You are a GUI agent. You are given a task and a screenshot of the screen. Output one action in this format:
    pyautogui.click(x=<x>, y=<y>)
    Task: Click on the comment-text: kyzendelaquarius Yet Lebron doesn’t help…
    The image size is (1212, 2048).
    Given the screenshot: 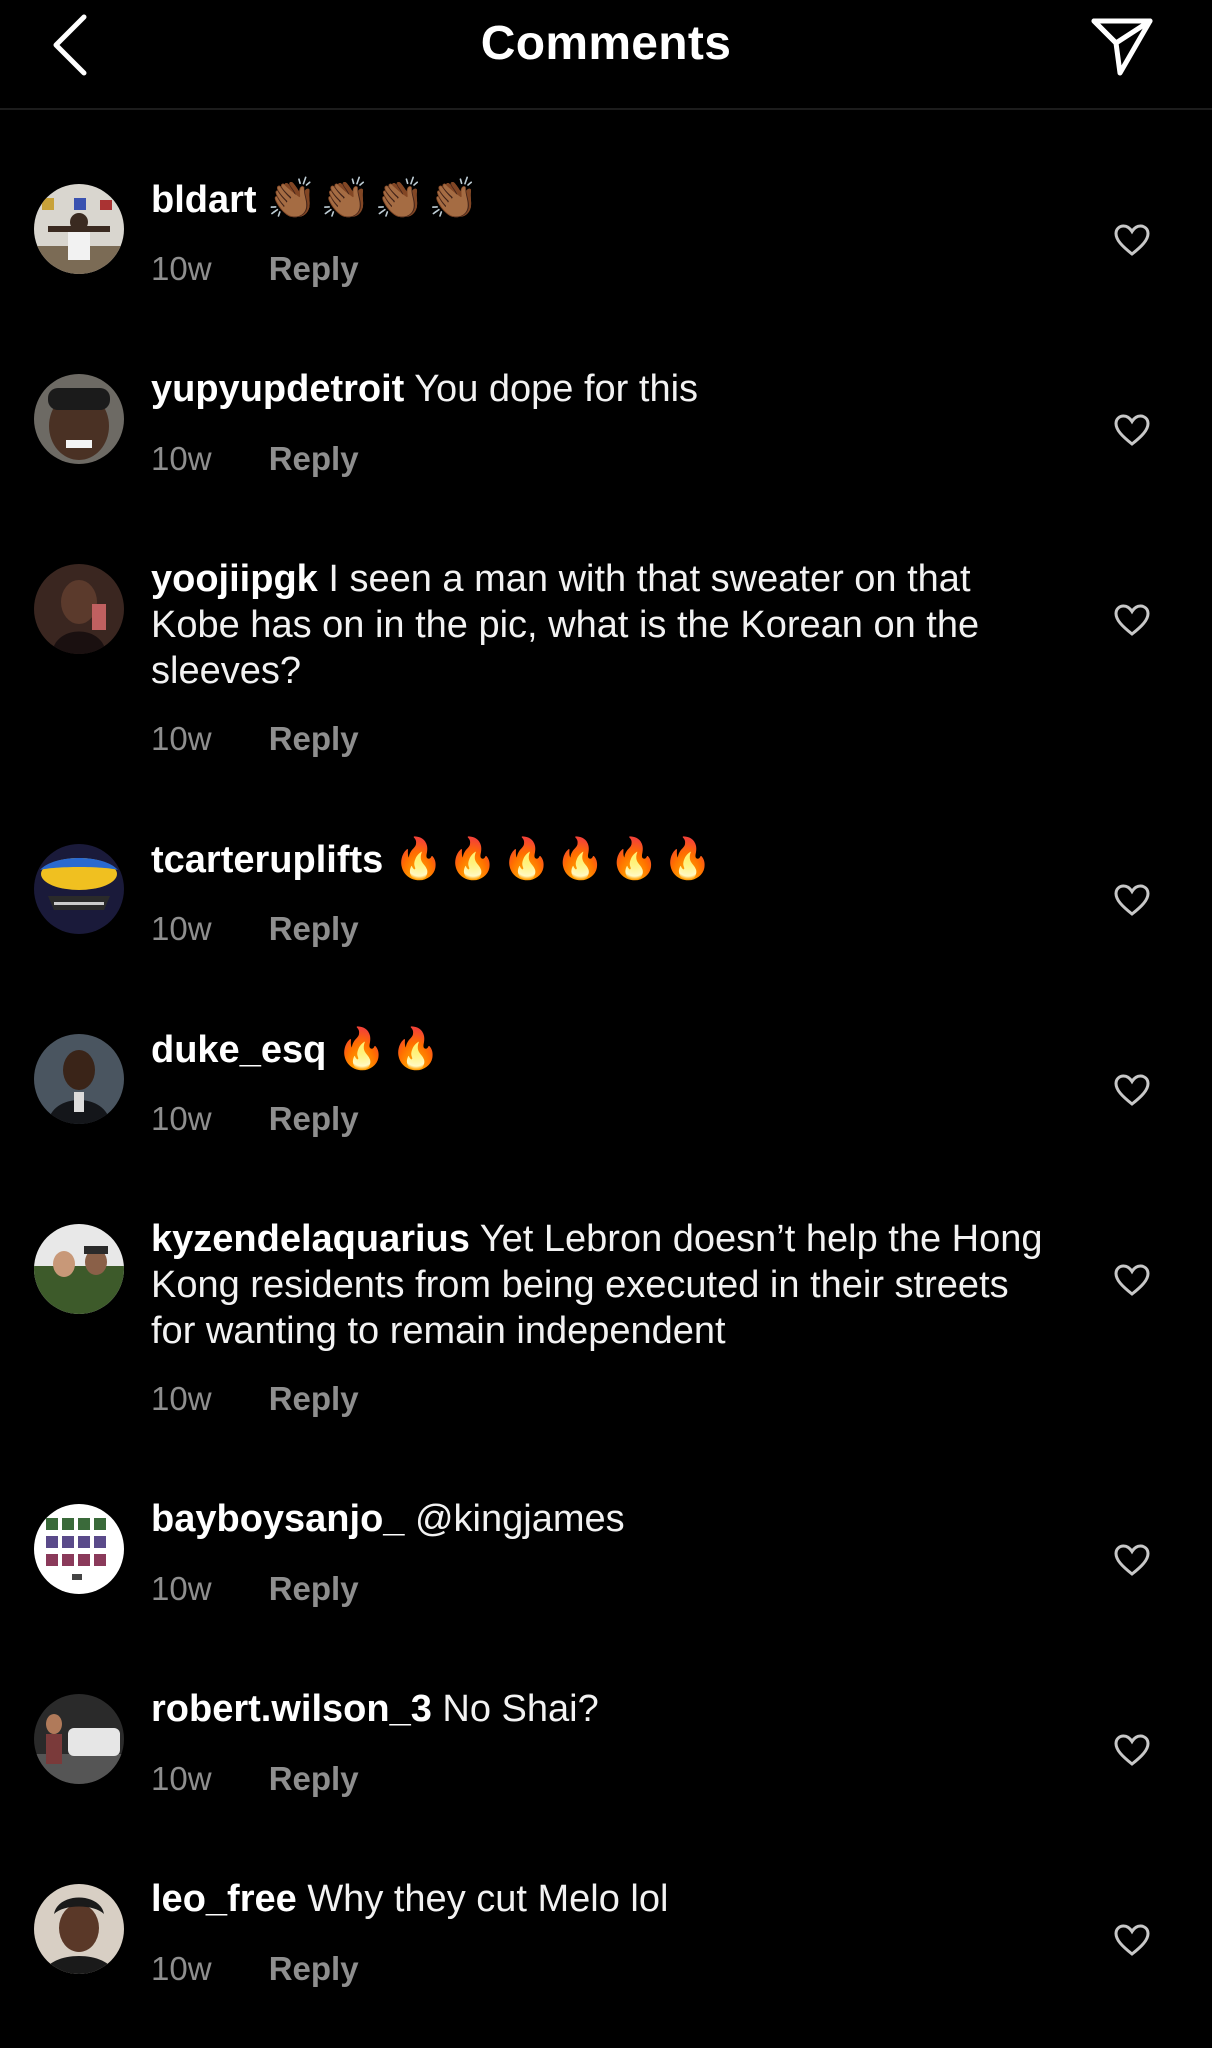 What is the action you would take?
    pyautogui.click(x=601, y=1285)
    